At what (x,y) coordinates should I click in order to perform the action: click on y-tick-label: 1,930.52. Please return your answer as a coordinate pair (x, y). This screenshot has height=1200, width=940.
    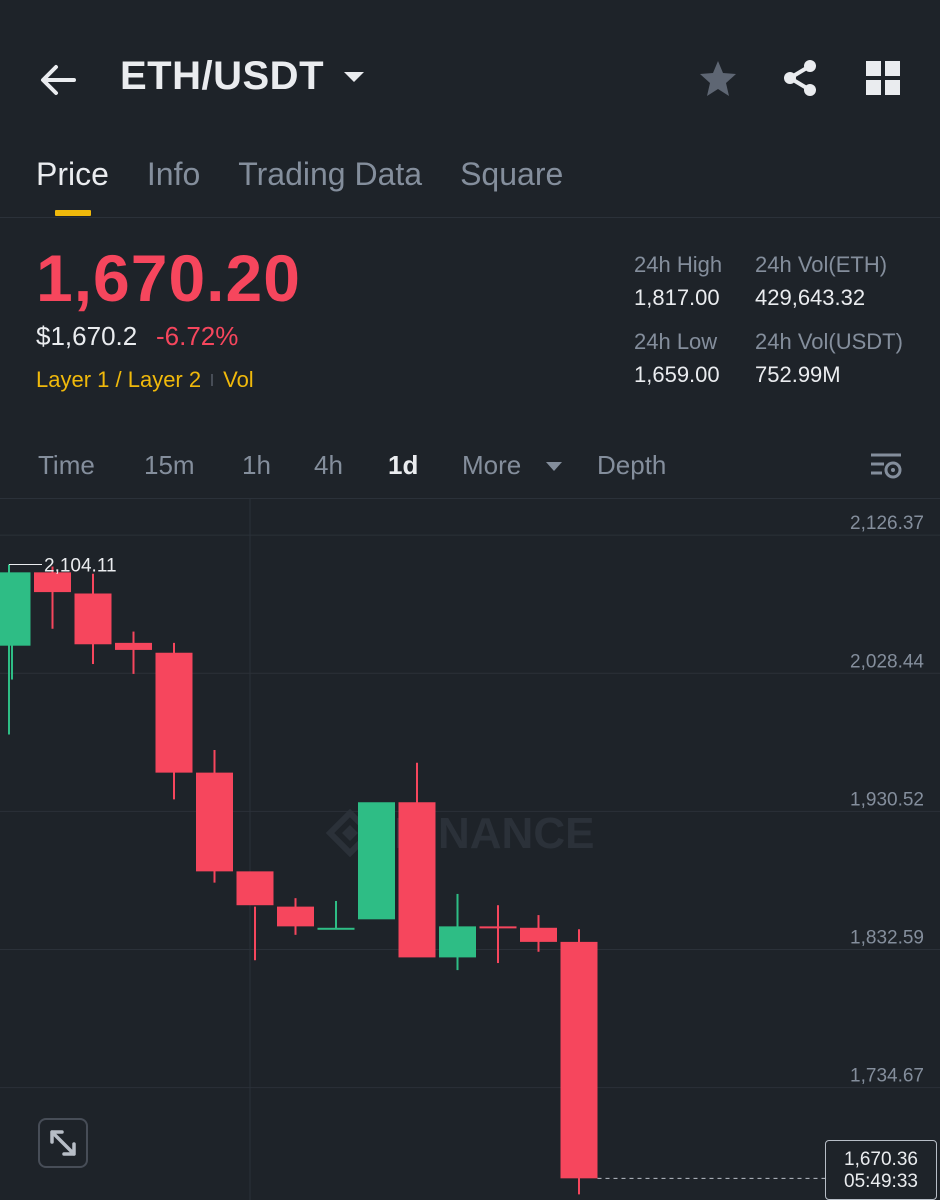
    Looking at the image, I should click on (887, 799).